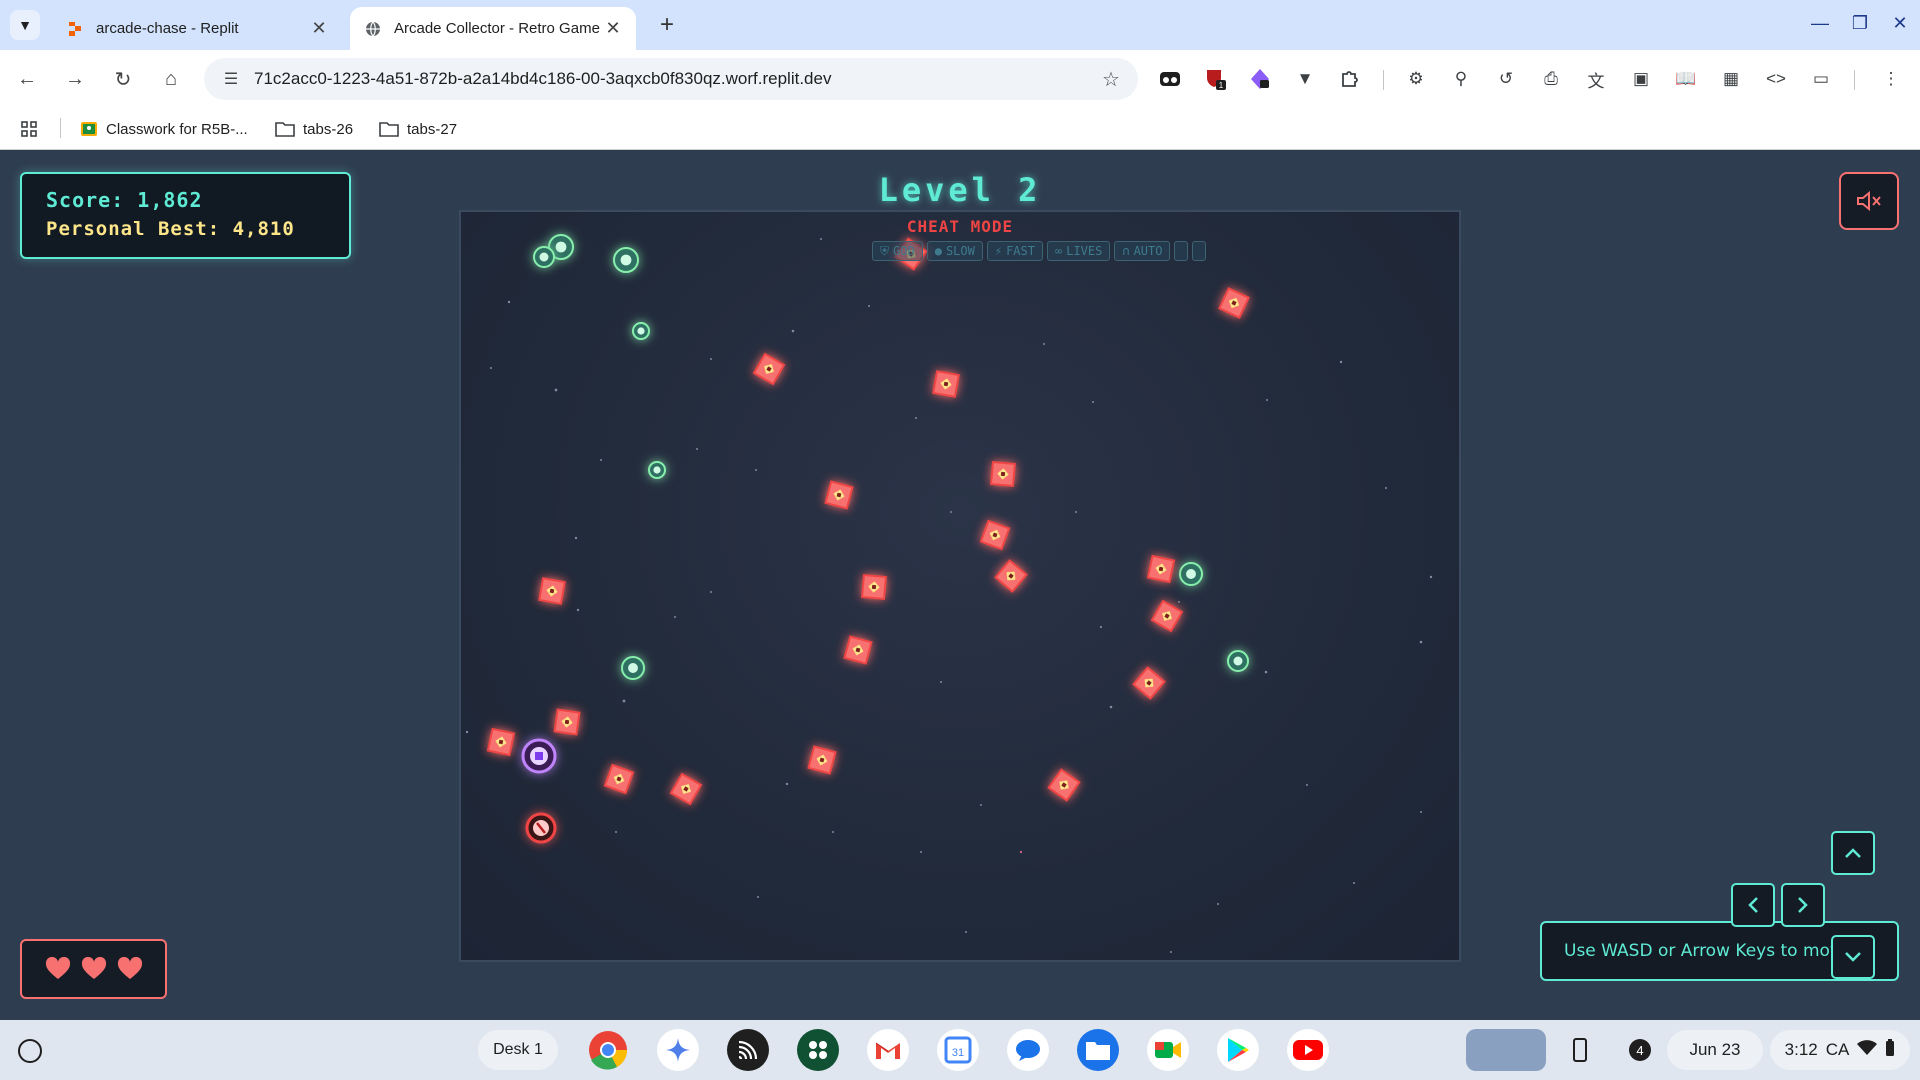  Describe the element at coordinates (389, 129) in the screenshot. I see `folder-icon` at that location.